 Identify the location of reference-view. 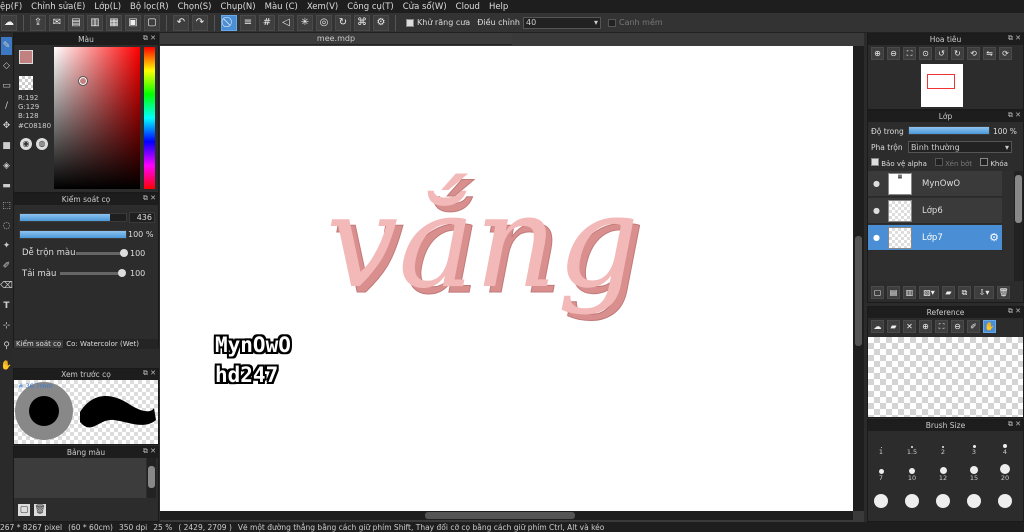
(945, 377).